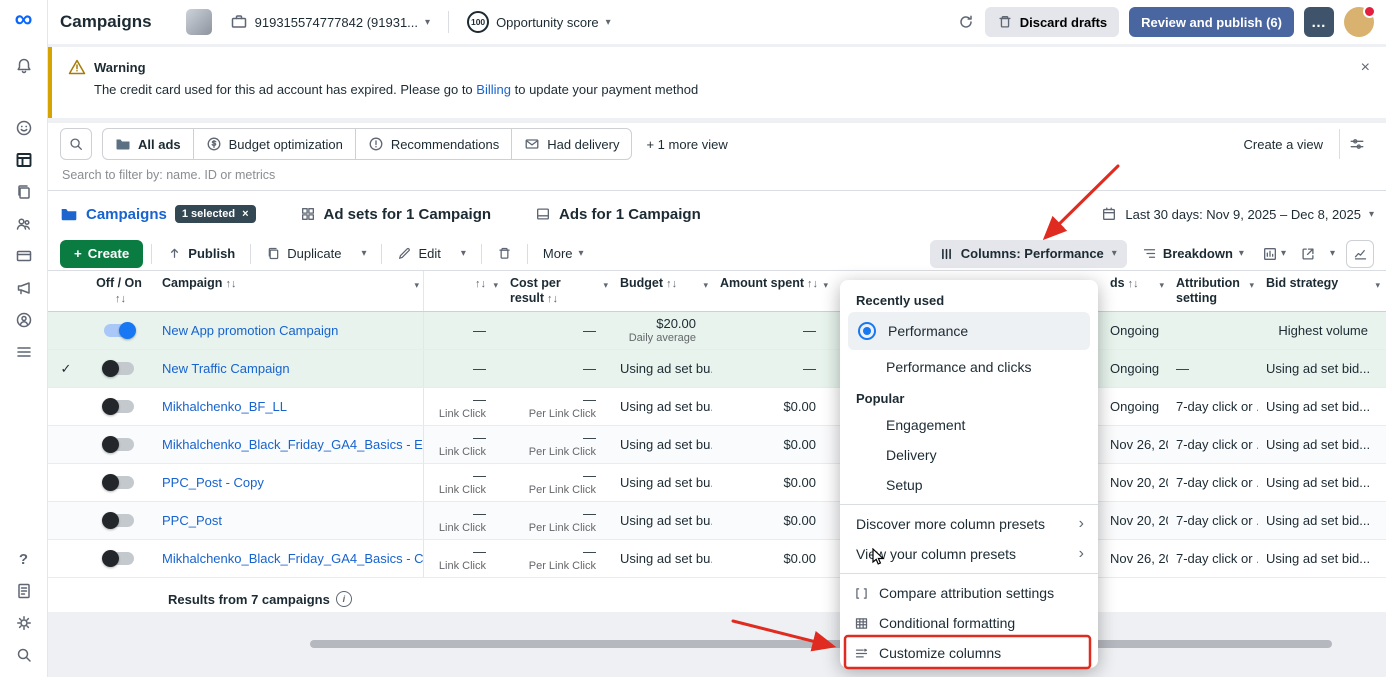 The image size is (1386, 677). I want to click on menu-item-compare-attribution: Compare attribution settings, so click(969, 593).